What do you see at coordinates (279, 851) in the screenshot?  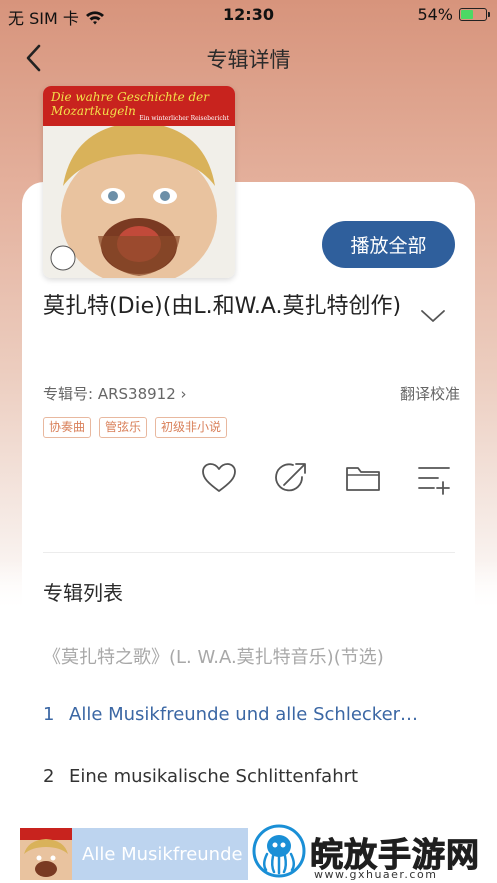 I see `octopus-logo-icon` at bounding box center [279, 851].